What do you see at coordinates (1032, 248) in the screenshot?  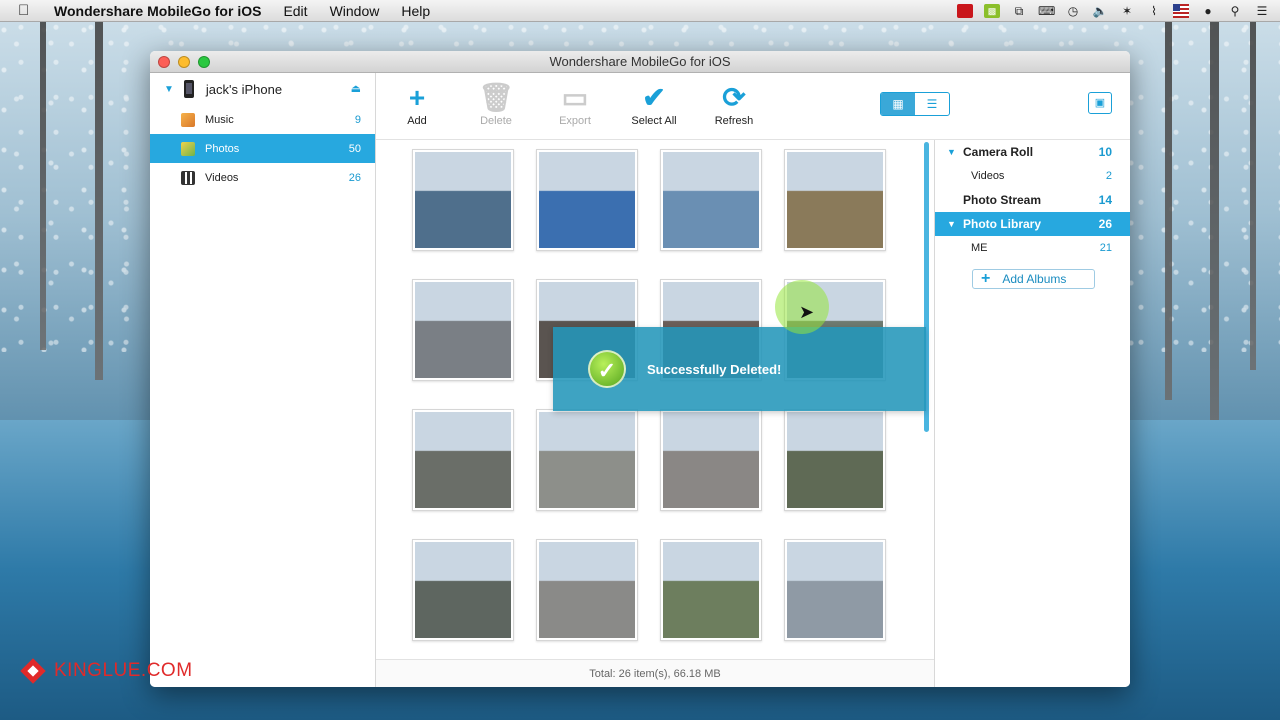 I see `album-me: ME 21` at bounding box center [1032, 248].